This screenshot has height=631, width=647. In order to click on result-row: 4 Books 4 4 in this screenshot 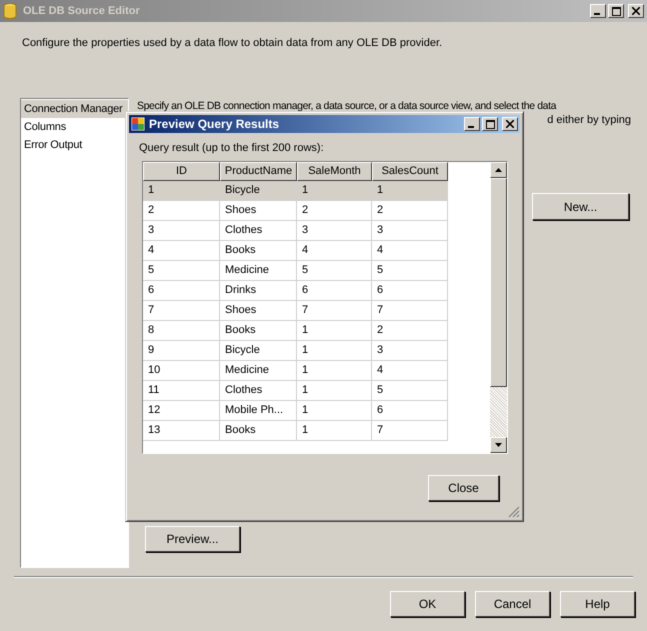, I will do `click(295, 251)`.